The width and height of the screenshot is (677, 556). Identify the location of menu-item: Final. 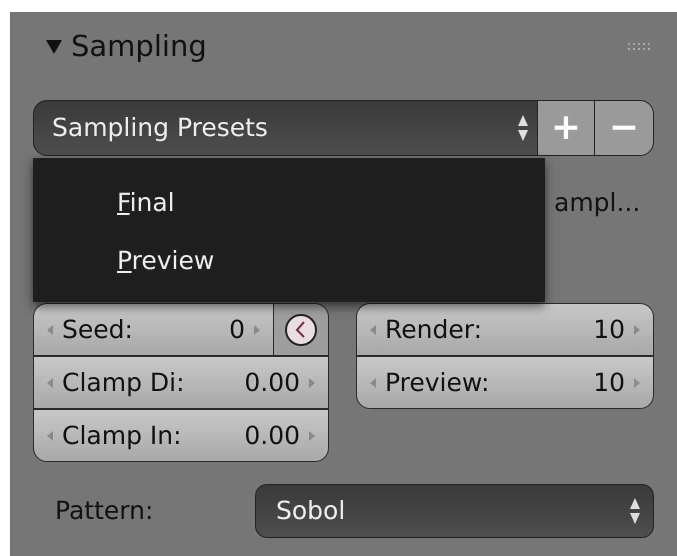
(331, 203).